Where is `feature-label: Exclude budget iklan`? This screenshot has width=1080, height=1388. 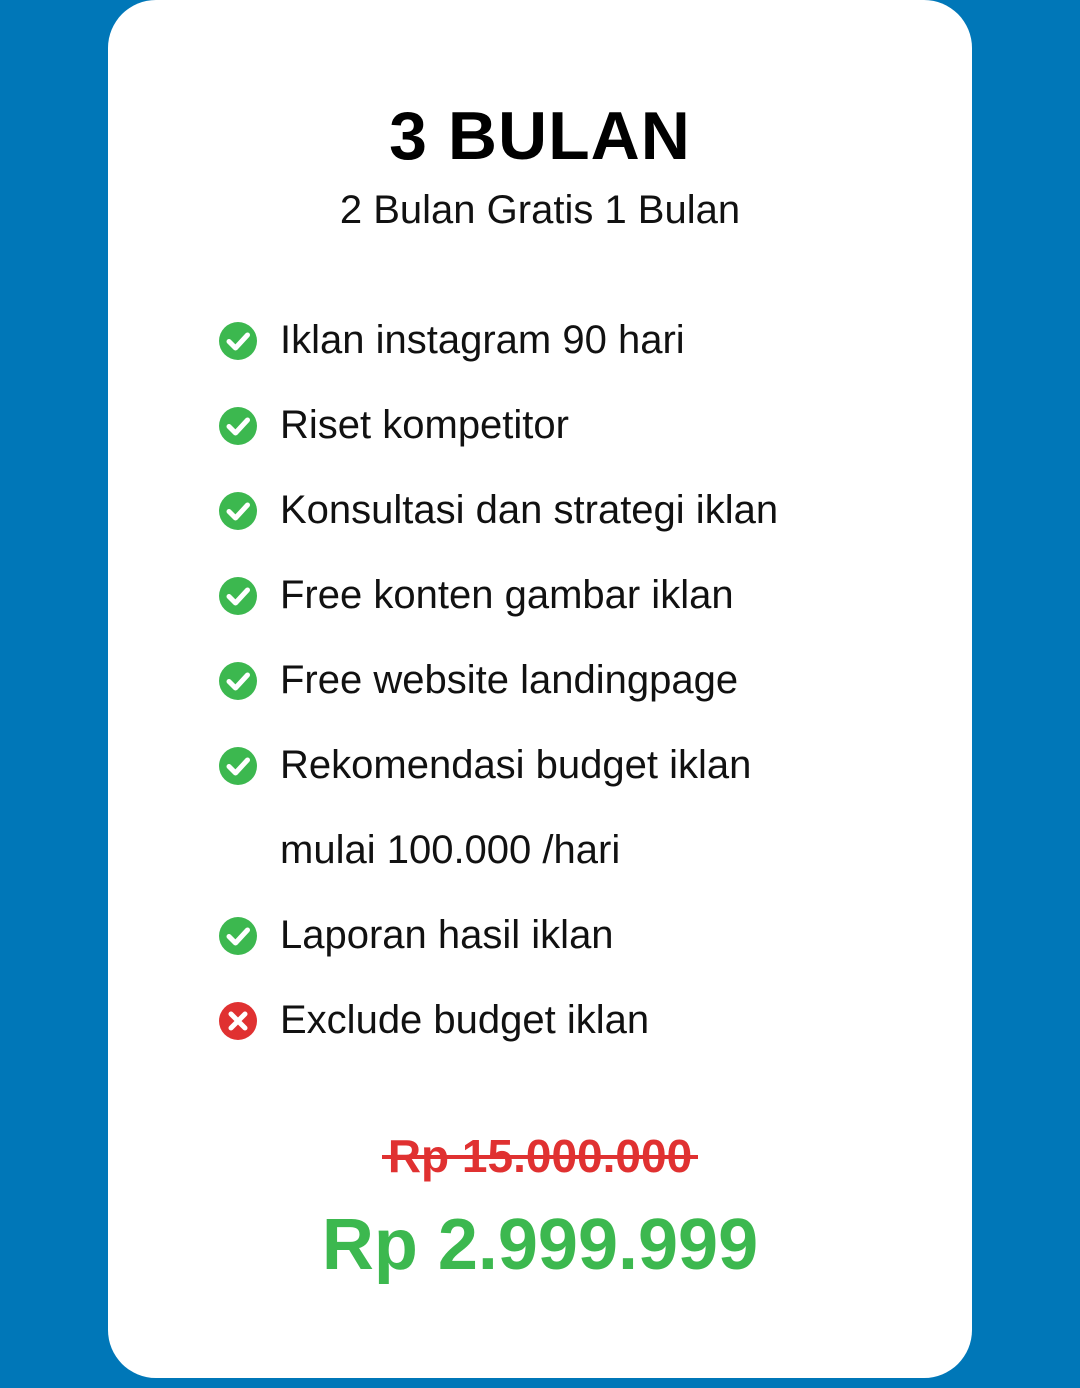 feature-label: Exclude budget iklan is located at coordinates (465, 1020).